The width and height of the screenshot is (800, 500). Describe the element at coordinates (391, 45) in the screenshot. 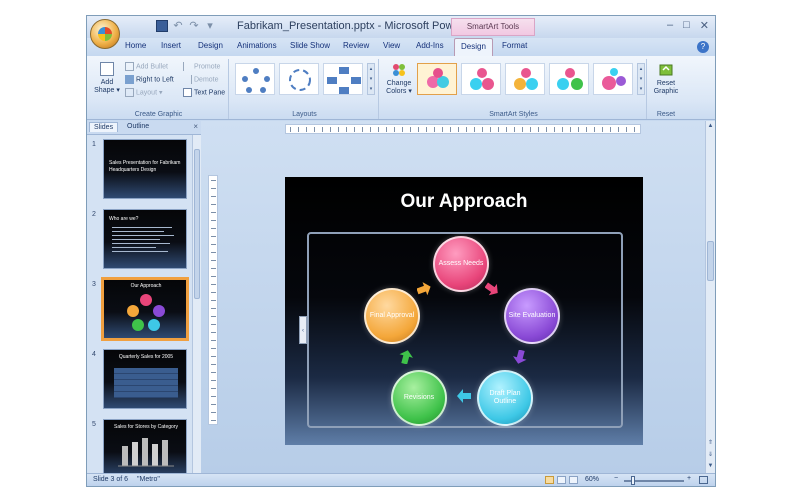

I see `tab-view: View` at that location.